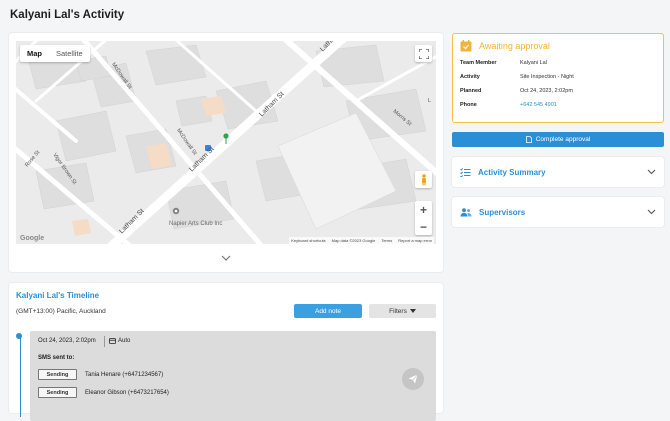 The height and width of the screenshot is (421, 670). I want to click on activity-summary-accordion: Activity Summary, so click(558, 172).